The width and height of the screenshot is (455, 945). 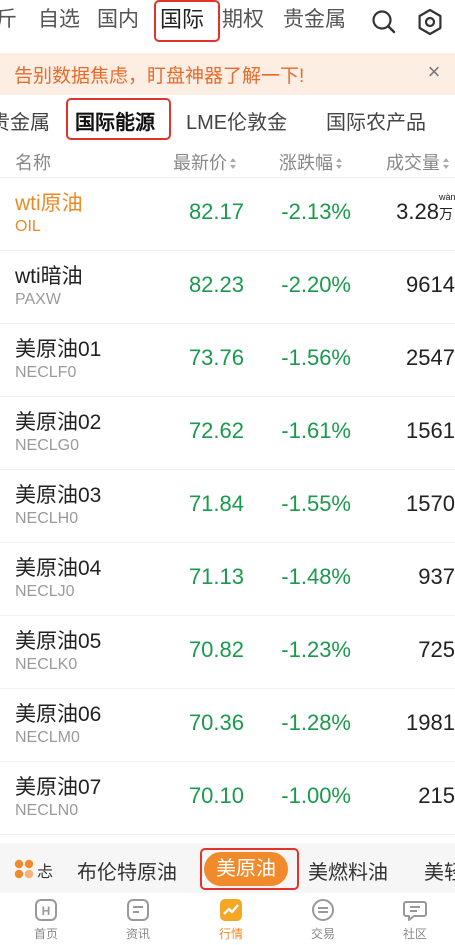 I want to click on row-code: NECLK0, so click(x=46, y=664).